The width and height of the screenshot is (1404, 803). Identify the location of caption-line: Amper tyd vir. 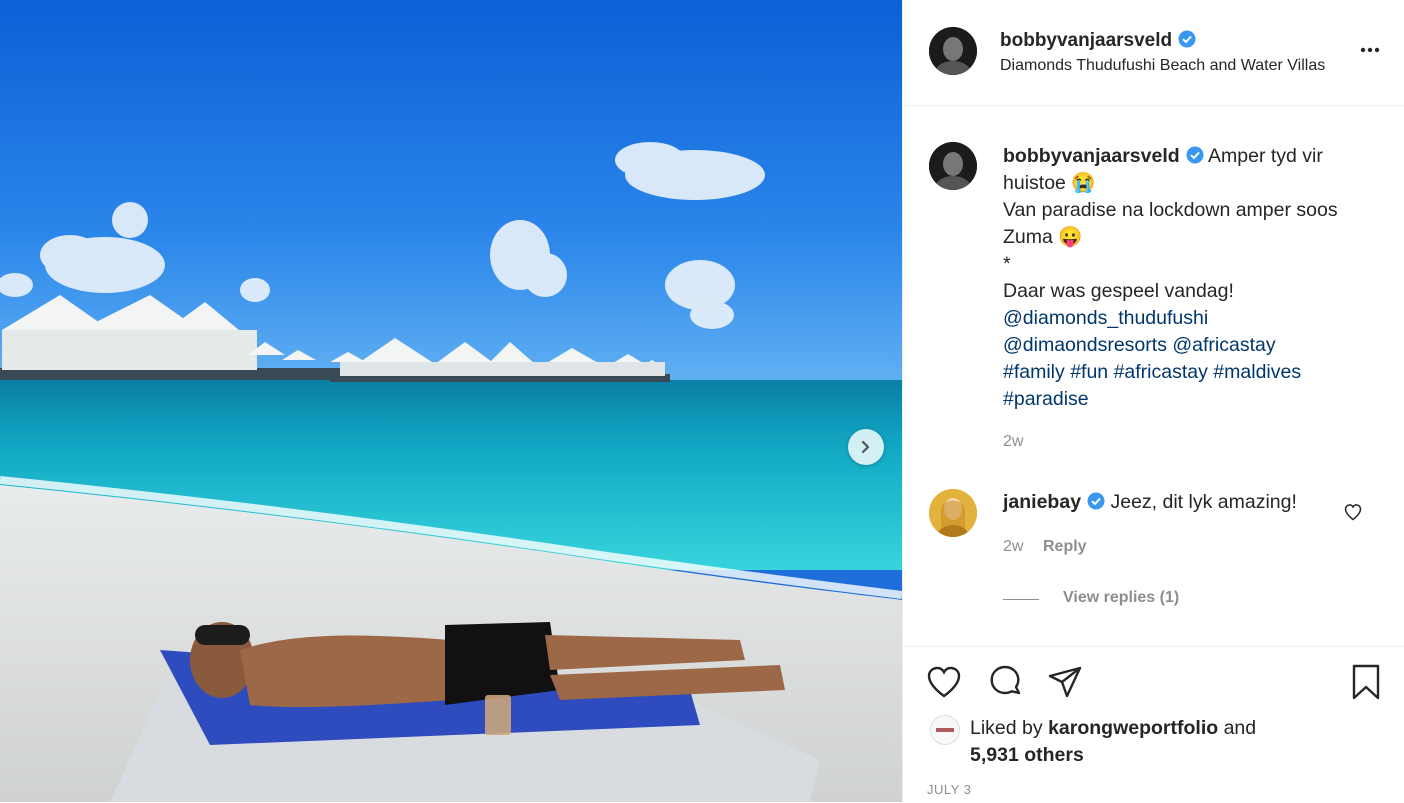
(1265, 156).